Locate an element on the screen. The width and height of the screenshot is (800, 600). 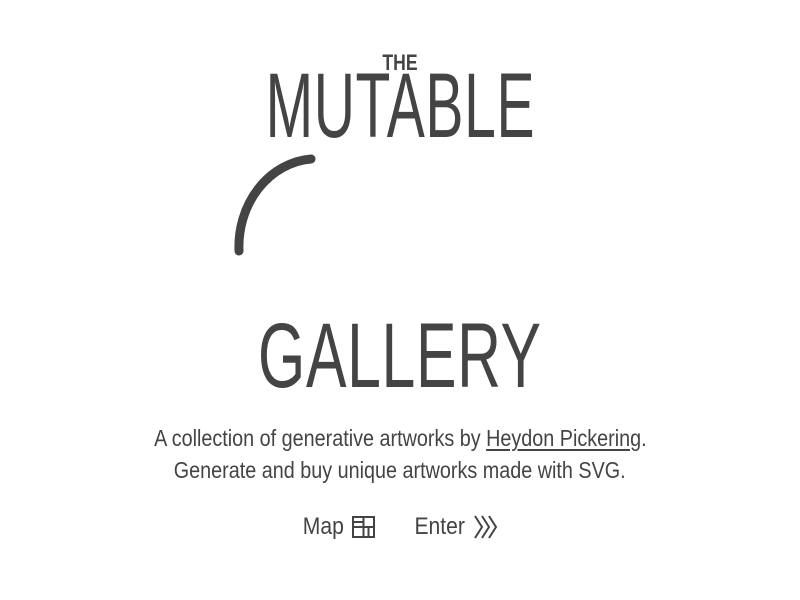
title-gallery-text: GALLERY is located at coordinates (400, 356).